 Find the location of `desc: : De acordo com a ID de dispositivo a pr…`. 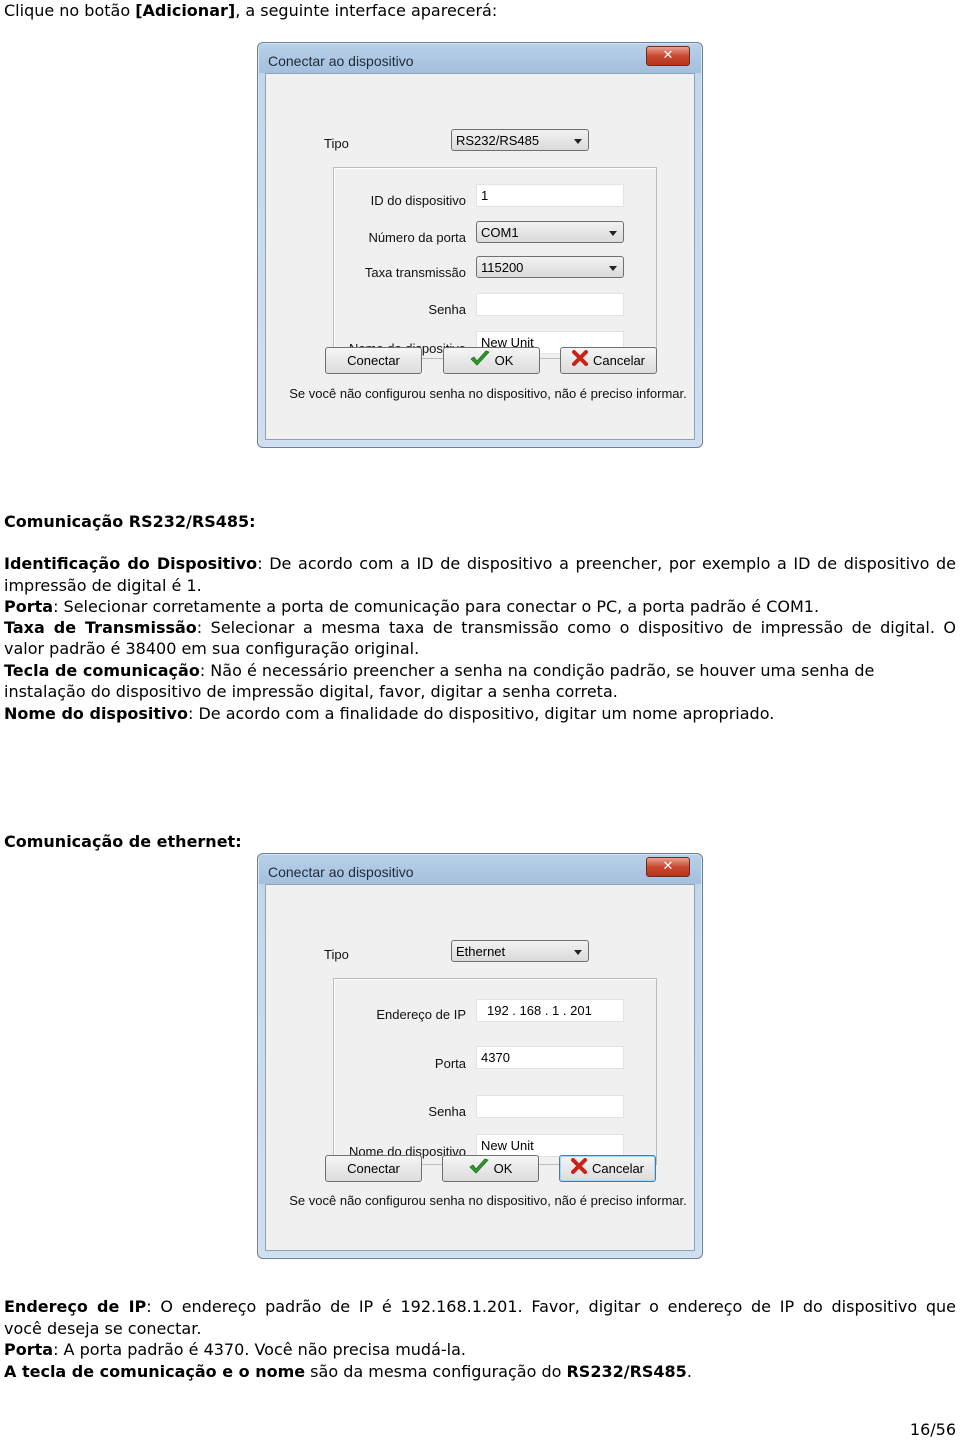

desc: : De acordo com a ID de dispositivo a pr… is located at coordinates (607, 563).